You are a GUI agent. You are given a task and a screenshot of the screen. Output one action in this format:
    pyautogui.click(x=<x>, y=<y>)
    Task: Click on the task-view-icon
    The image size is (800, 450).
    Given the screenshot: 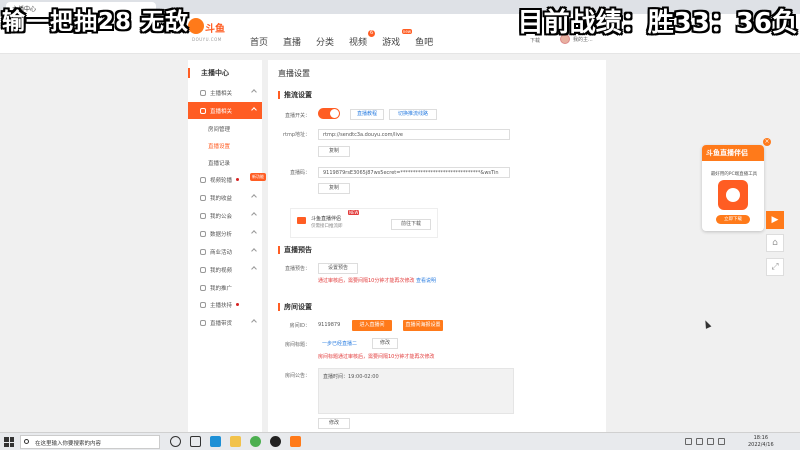 What is the action you would take?
    pyautogui.click(x=195, y=441)
    